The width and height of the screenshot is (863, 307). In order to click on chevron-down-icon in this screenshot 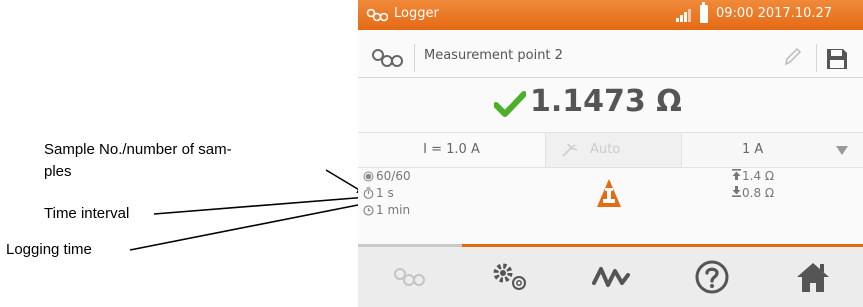, I will do `click(842, 150)`.